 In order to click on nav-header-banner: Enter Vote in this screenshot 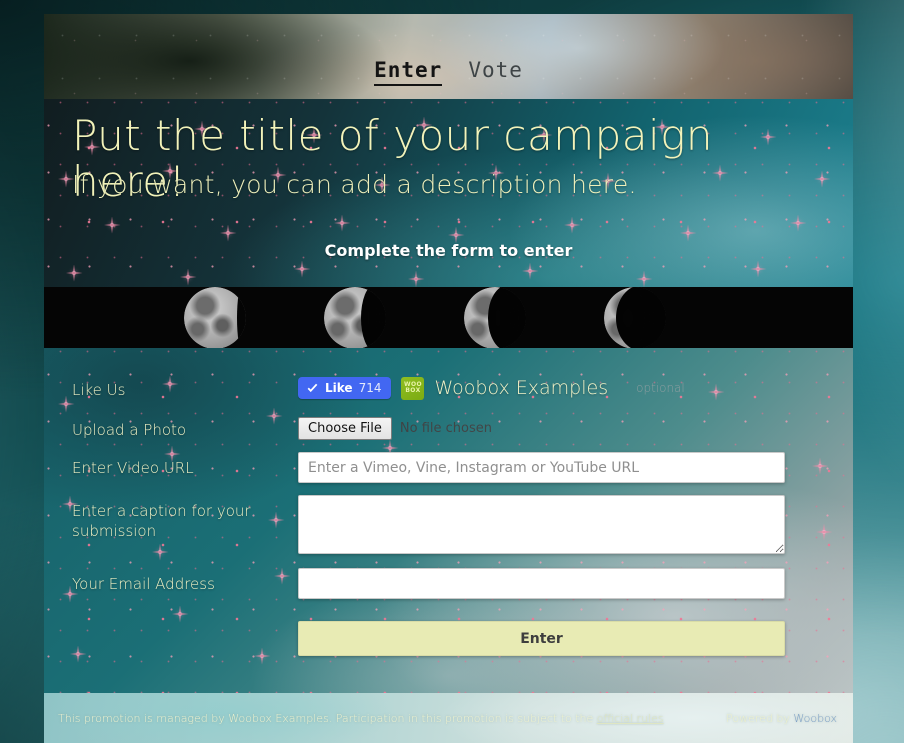, I will do `click(448, 56)`.